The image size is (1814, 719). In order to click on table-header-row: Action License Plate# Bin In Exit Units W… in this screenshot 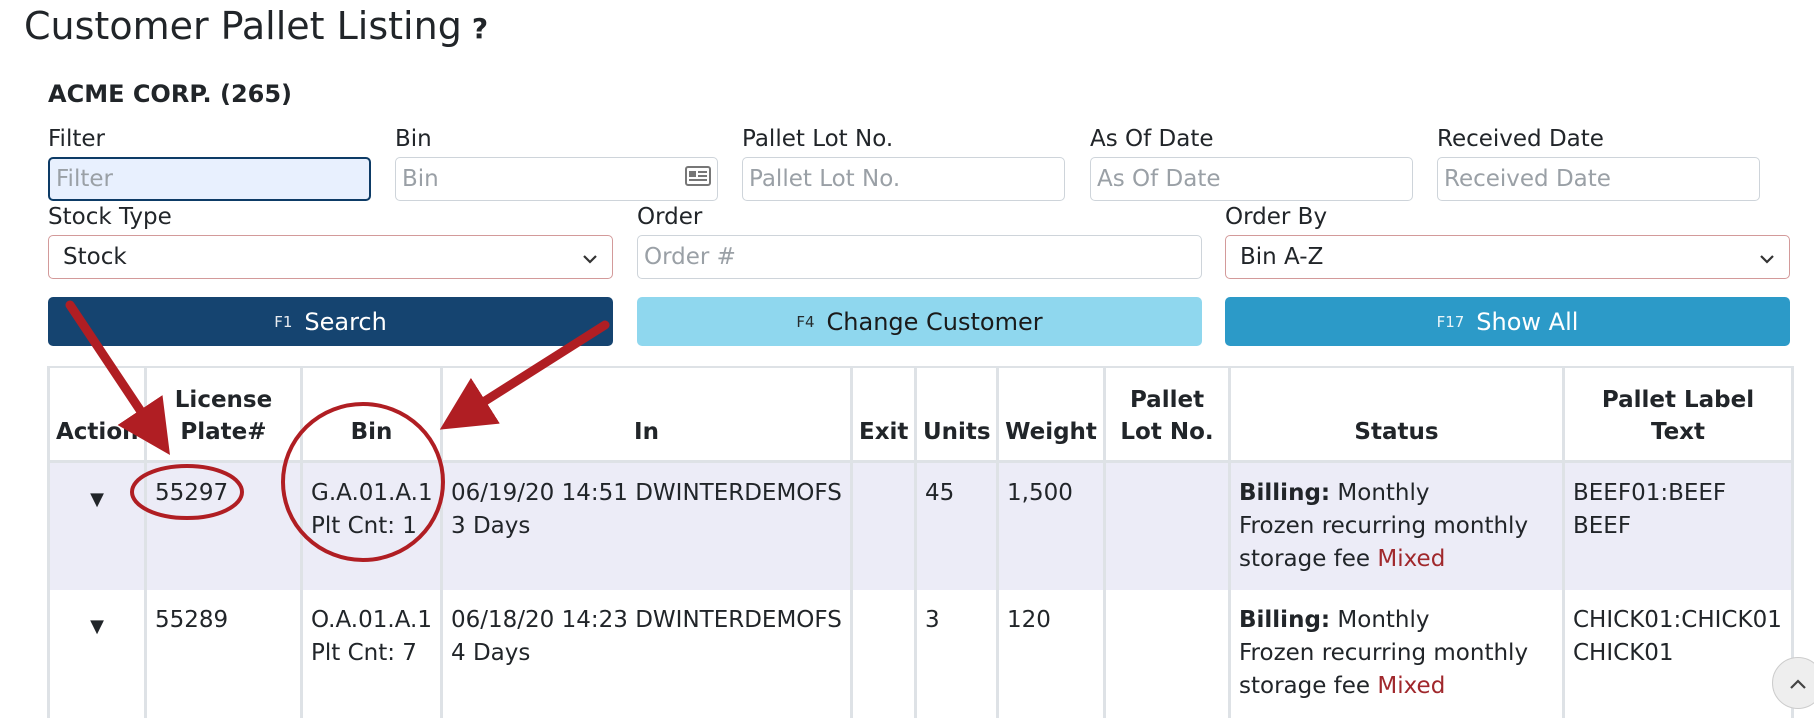, I will do `click(920, 414)`.